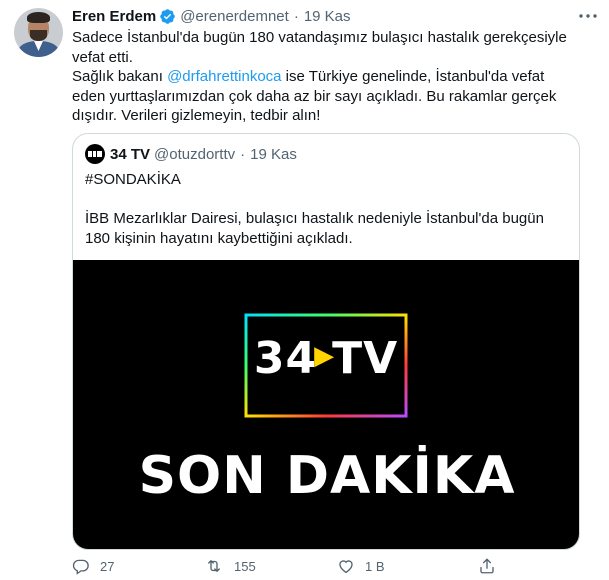 The width and height of the screenshot is (609, 580). I want to click on mention-link: @drfahrettinkoca, so click(224, 76).